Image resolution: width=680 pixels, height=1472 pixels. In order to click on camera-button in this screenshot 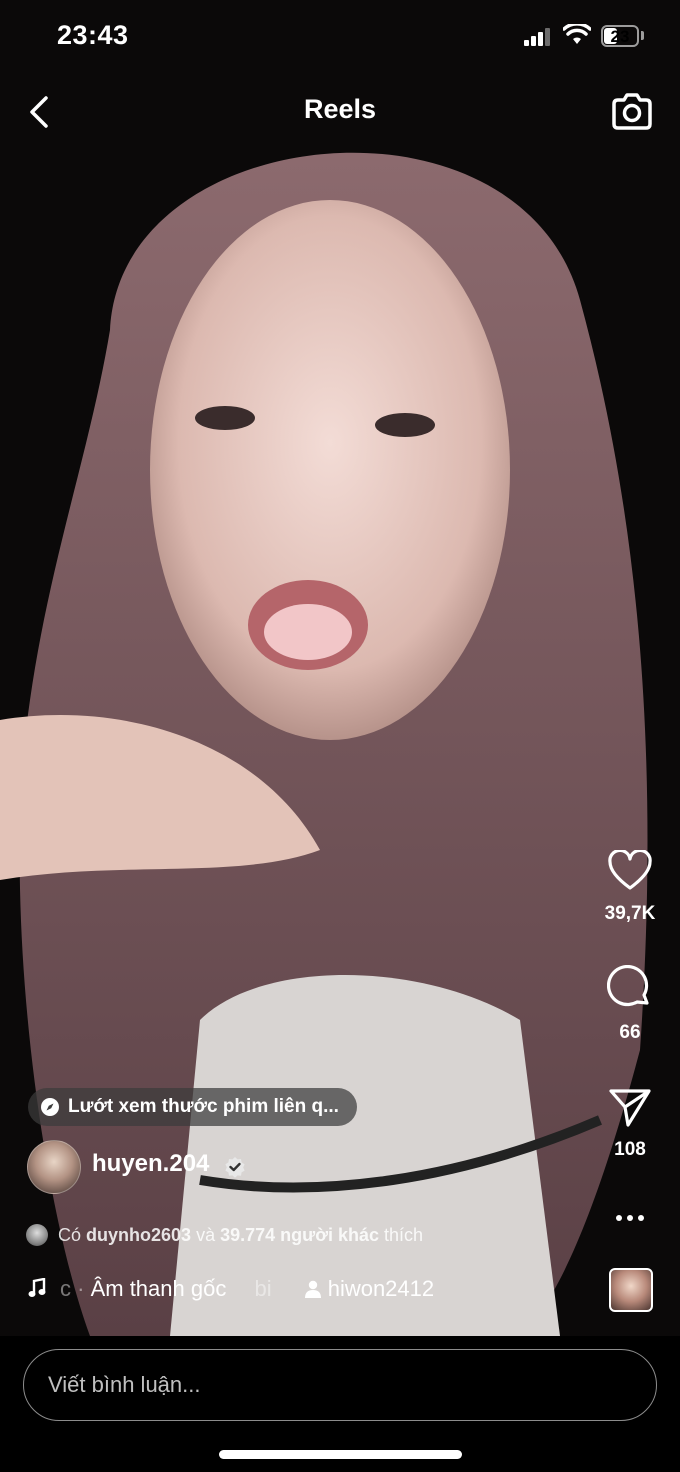, I will do `click(632, 112)`.